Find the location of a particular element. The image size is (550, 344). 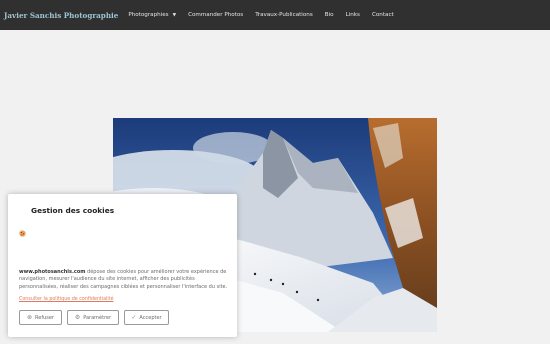

cookie-icon is located at coordinates (22, 233).